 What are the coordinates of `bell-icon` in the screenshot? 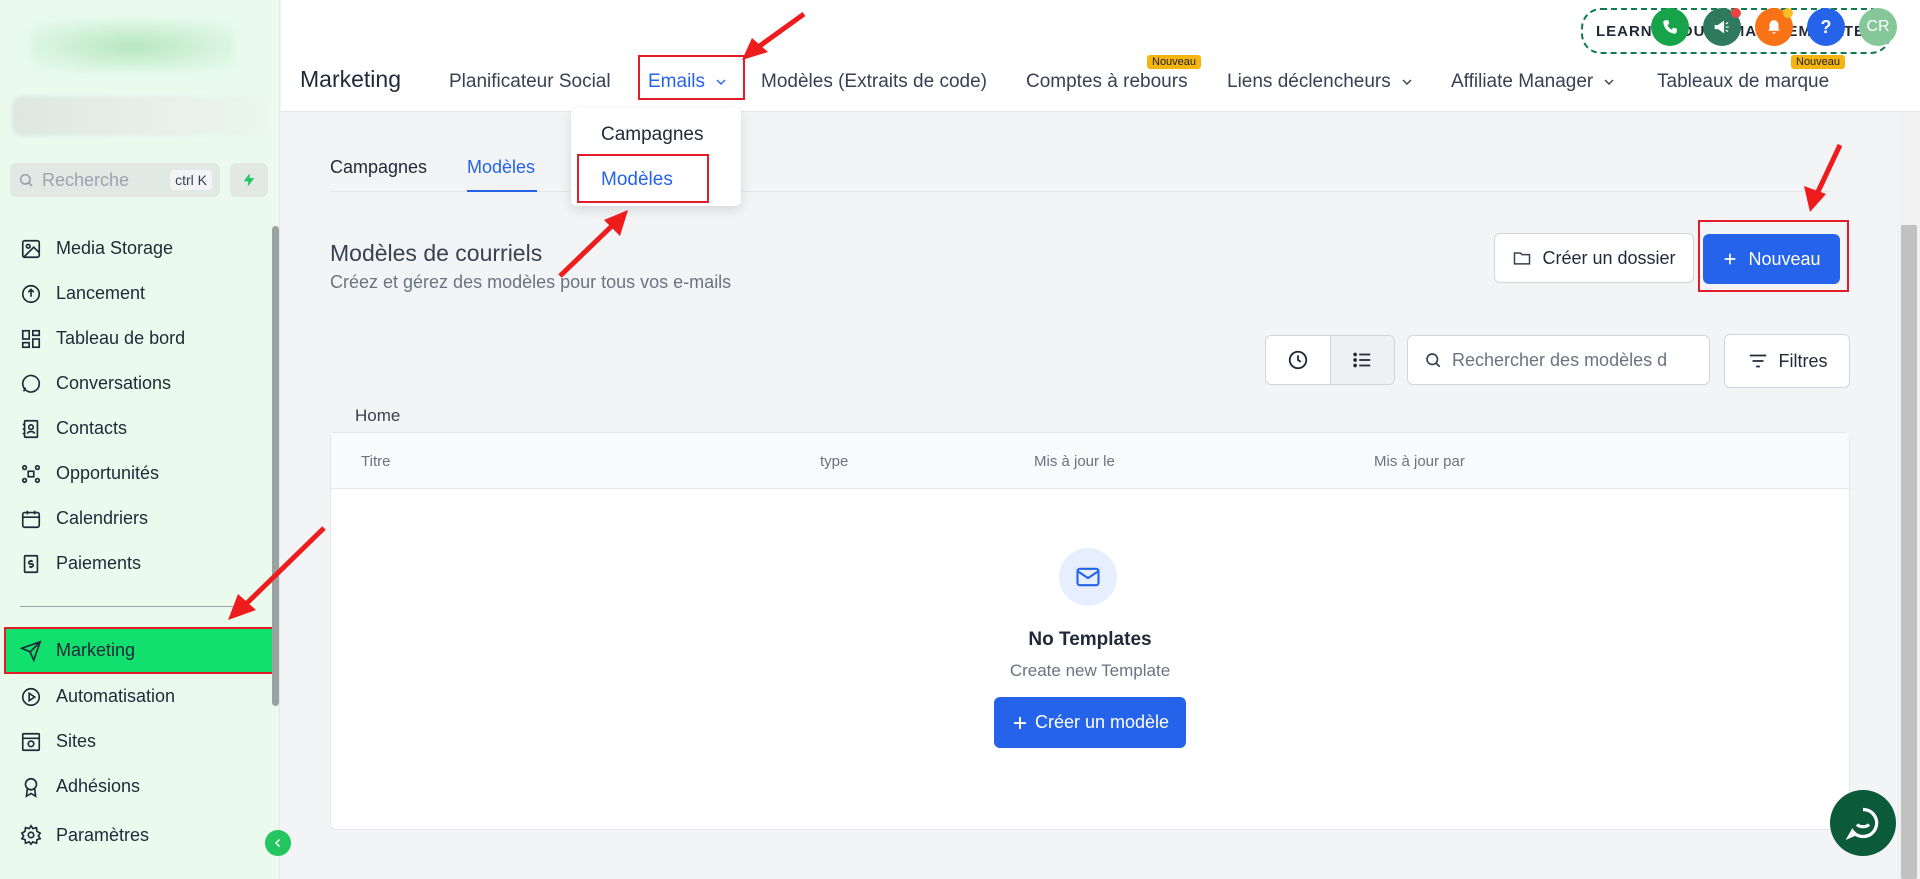 It's located at (1774, 27).